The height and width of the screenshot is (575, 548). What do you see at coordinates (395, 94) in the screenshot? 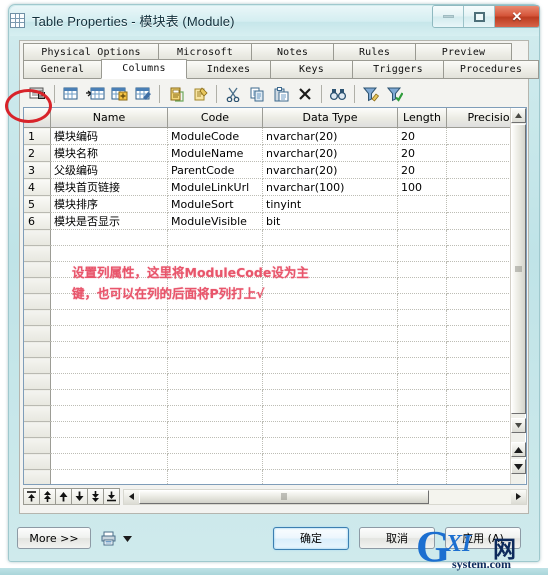
I see `filter-apply-button` at bounding box center [395, 94].